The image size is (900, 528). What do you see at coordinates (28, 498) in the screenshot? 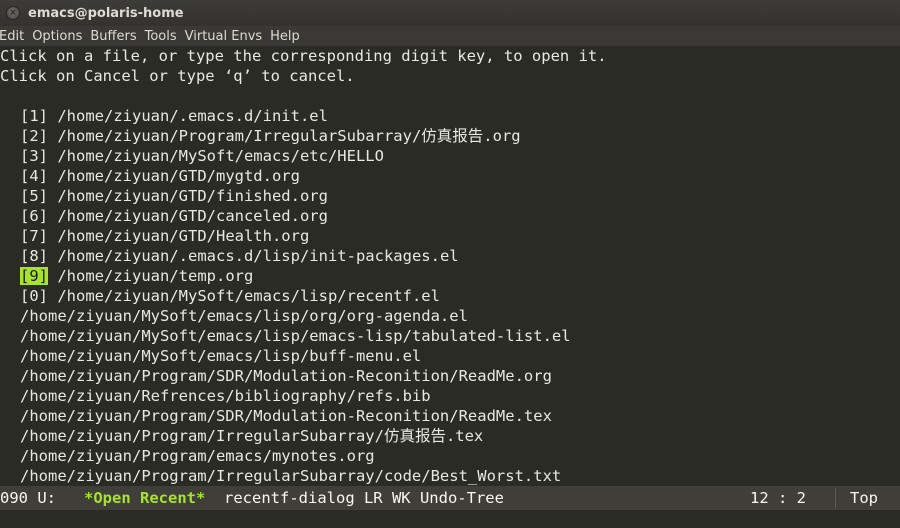
I see `modeline-status: 090 U:` at bounding box center [28, 498].